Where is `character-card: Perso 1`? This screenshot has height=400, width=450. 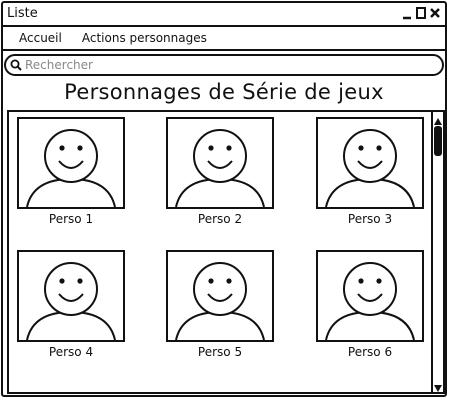 character-card: Perso 1 is located at coordinates (71, 171).